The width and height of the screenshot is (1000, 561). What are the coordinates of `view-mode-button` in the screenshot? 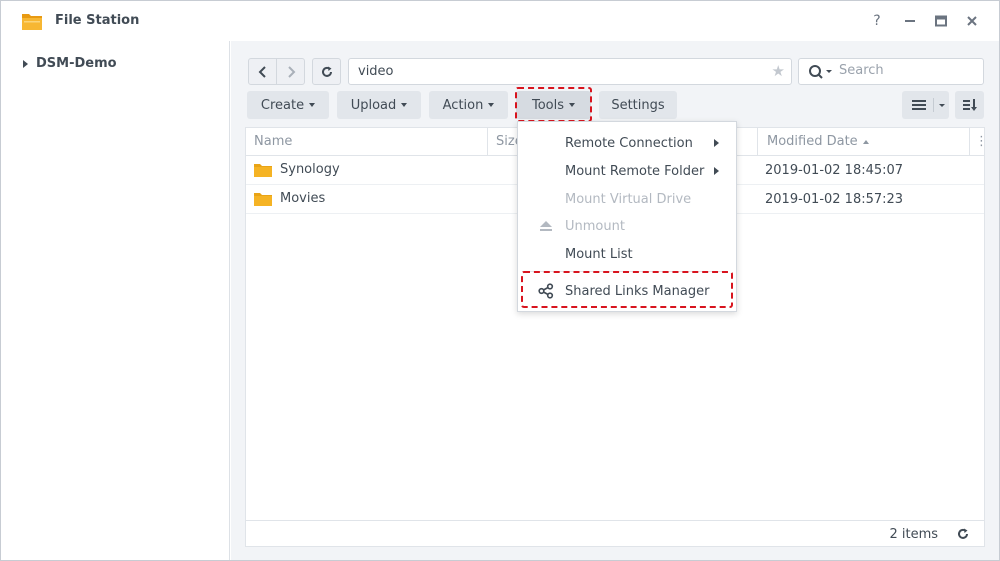 It's located at (925, 105).